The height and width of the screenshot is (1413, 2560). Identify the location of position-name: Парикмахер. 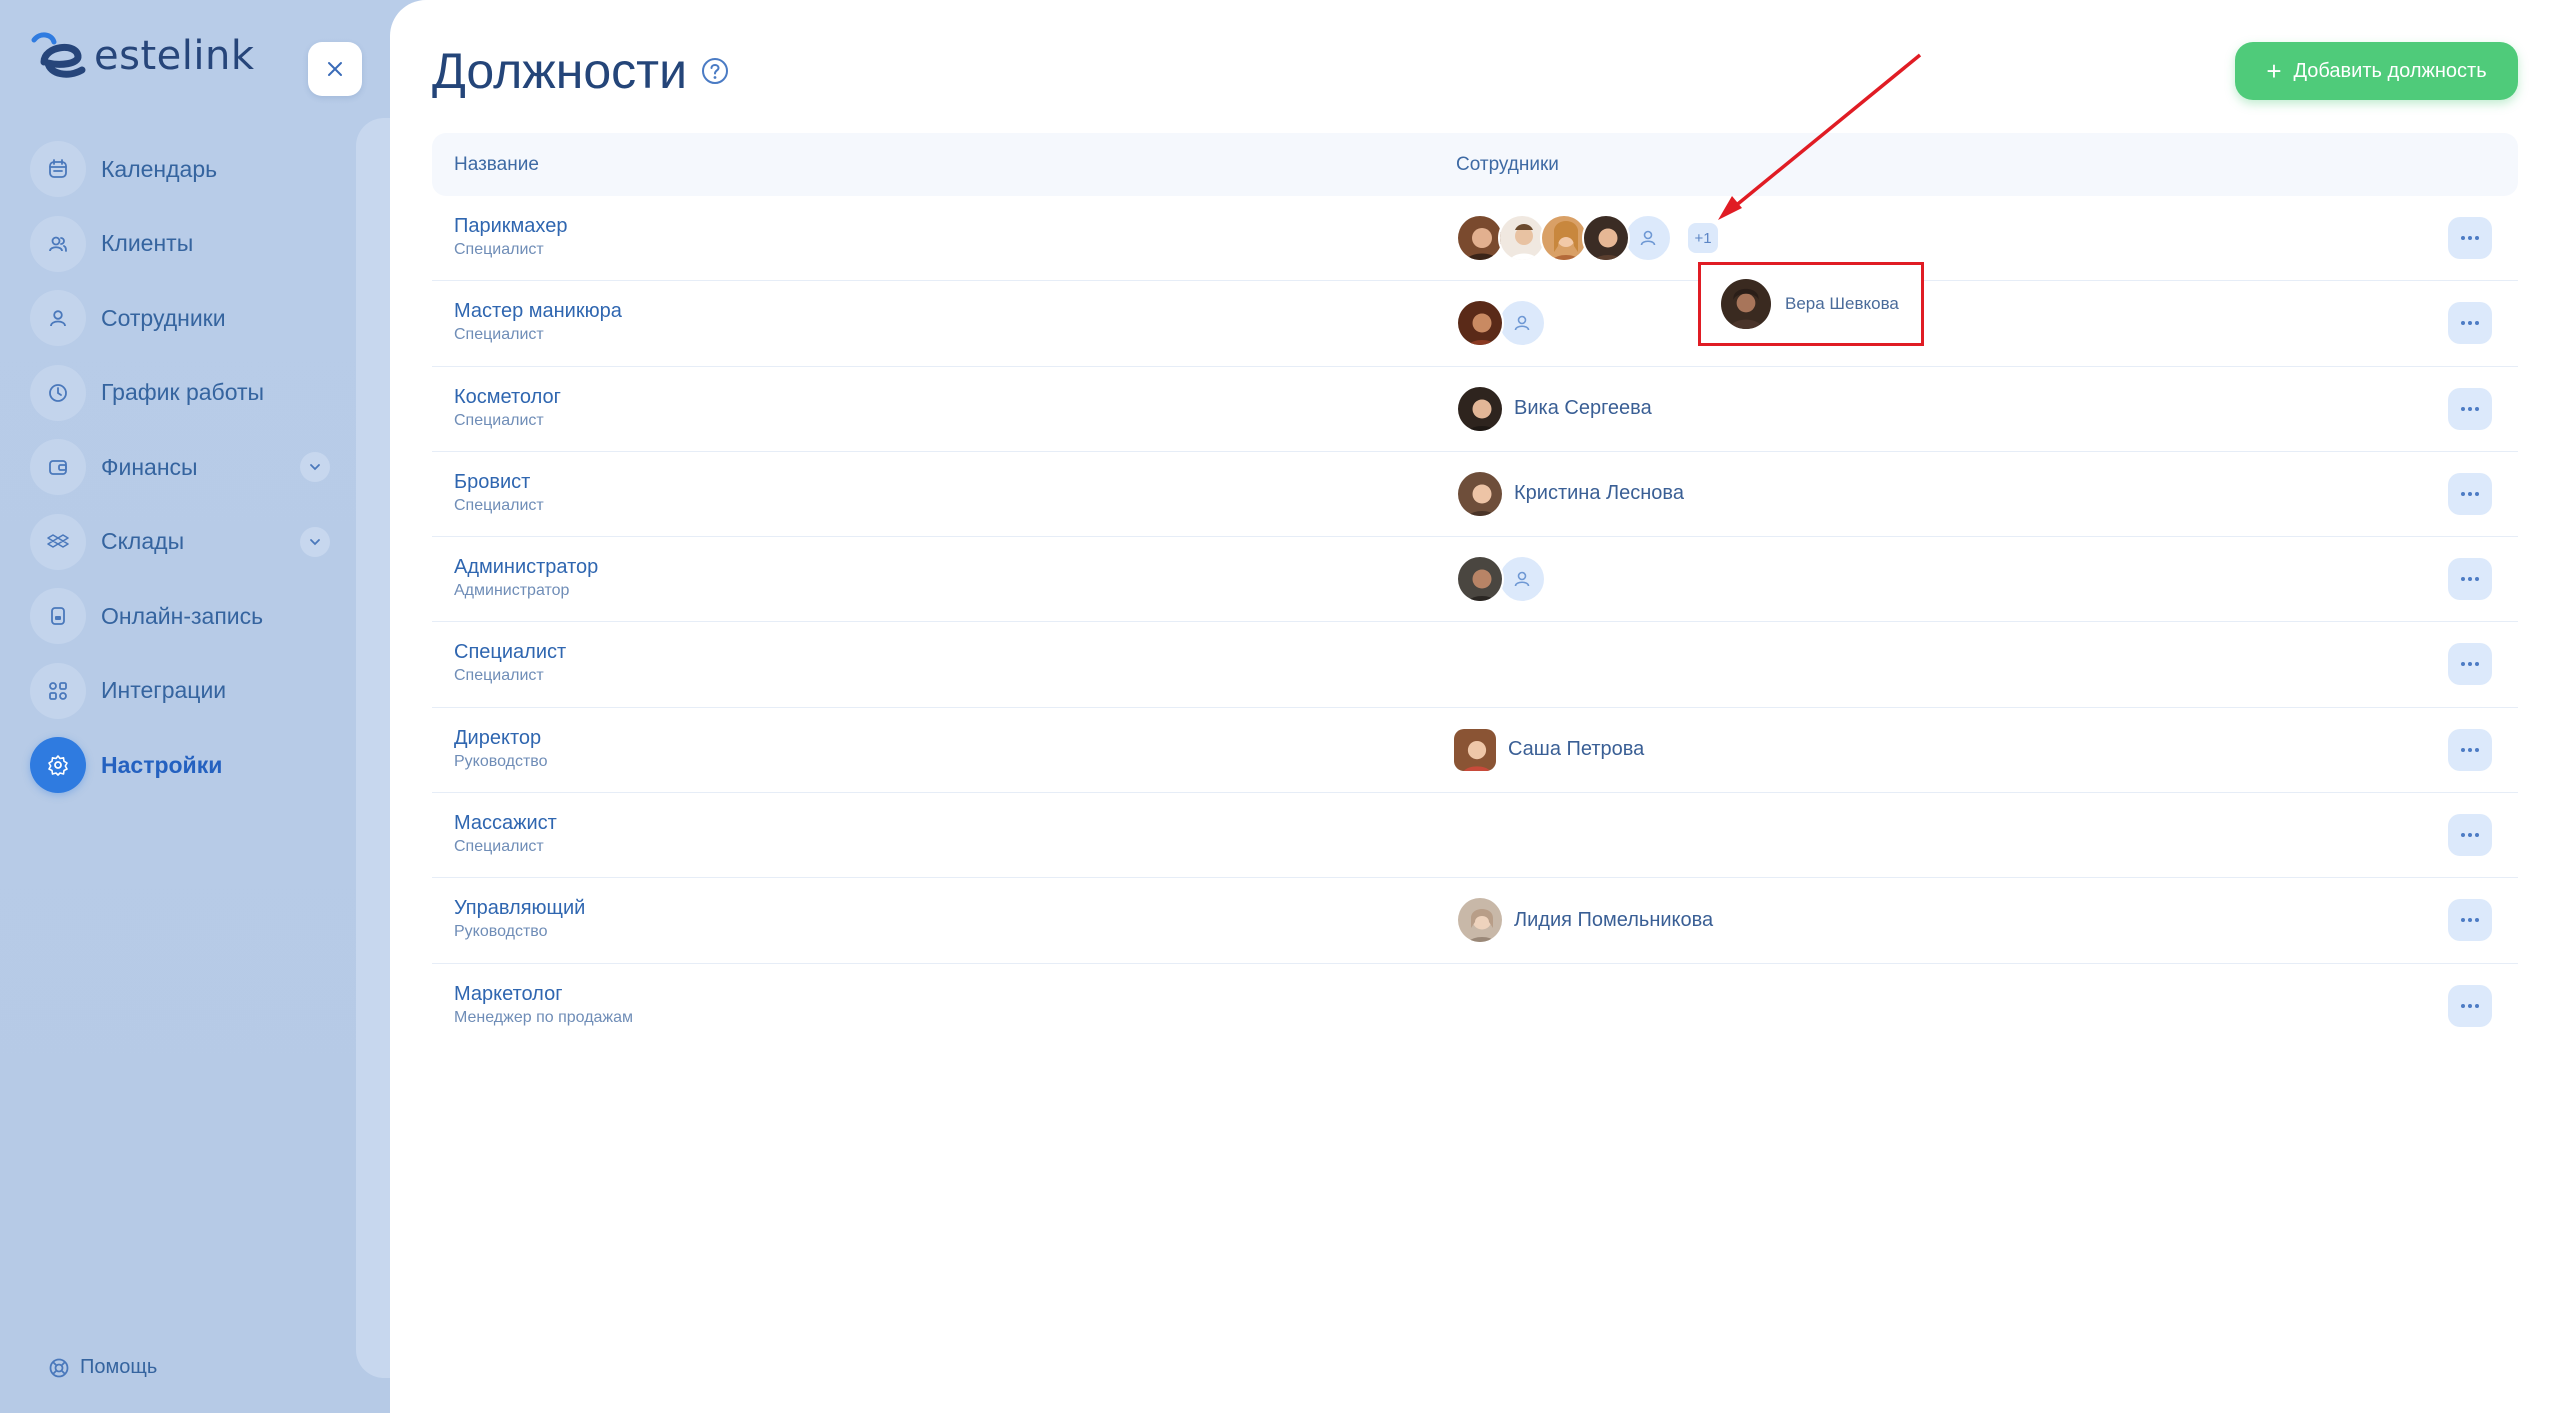
(510, 226).